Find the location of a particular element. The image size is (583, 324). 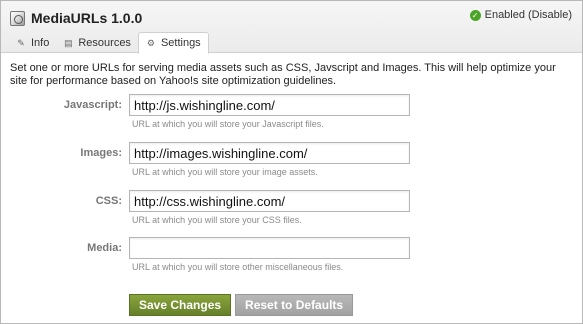

save-changes-button: Save Changes is located at coordinates (180, 305).